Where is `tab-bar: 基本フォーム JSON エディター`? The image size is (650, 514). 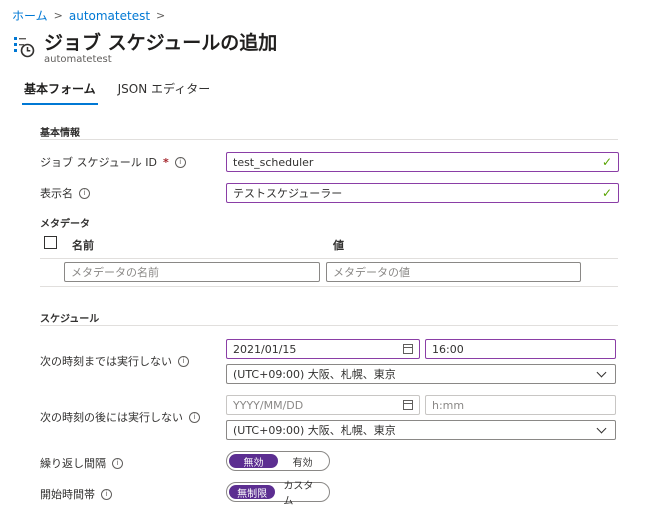
tab-bar: 基本フォーム JSON エディター is located at coordinates (117, 92).